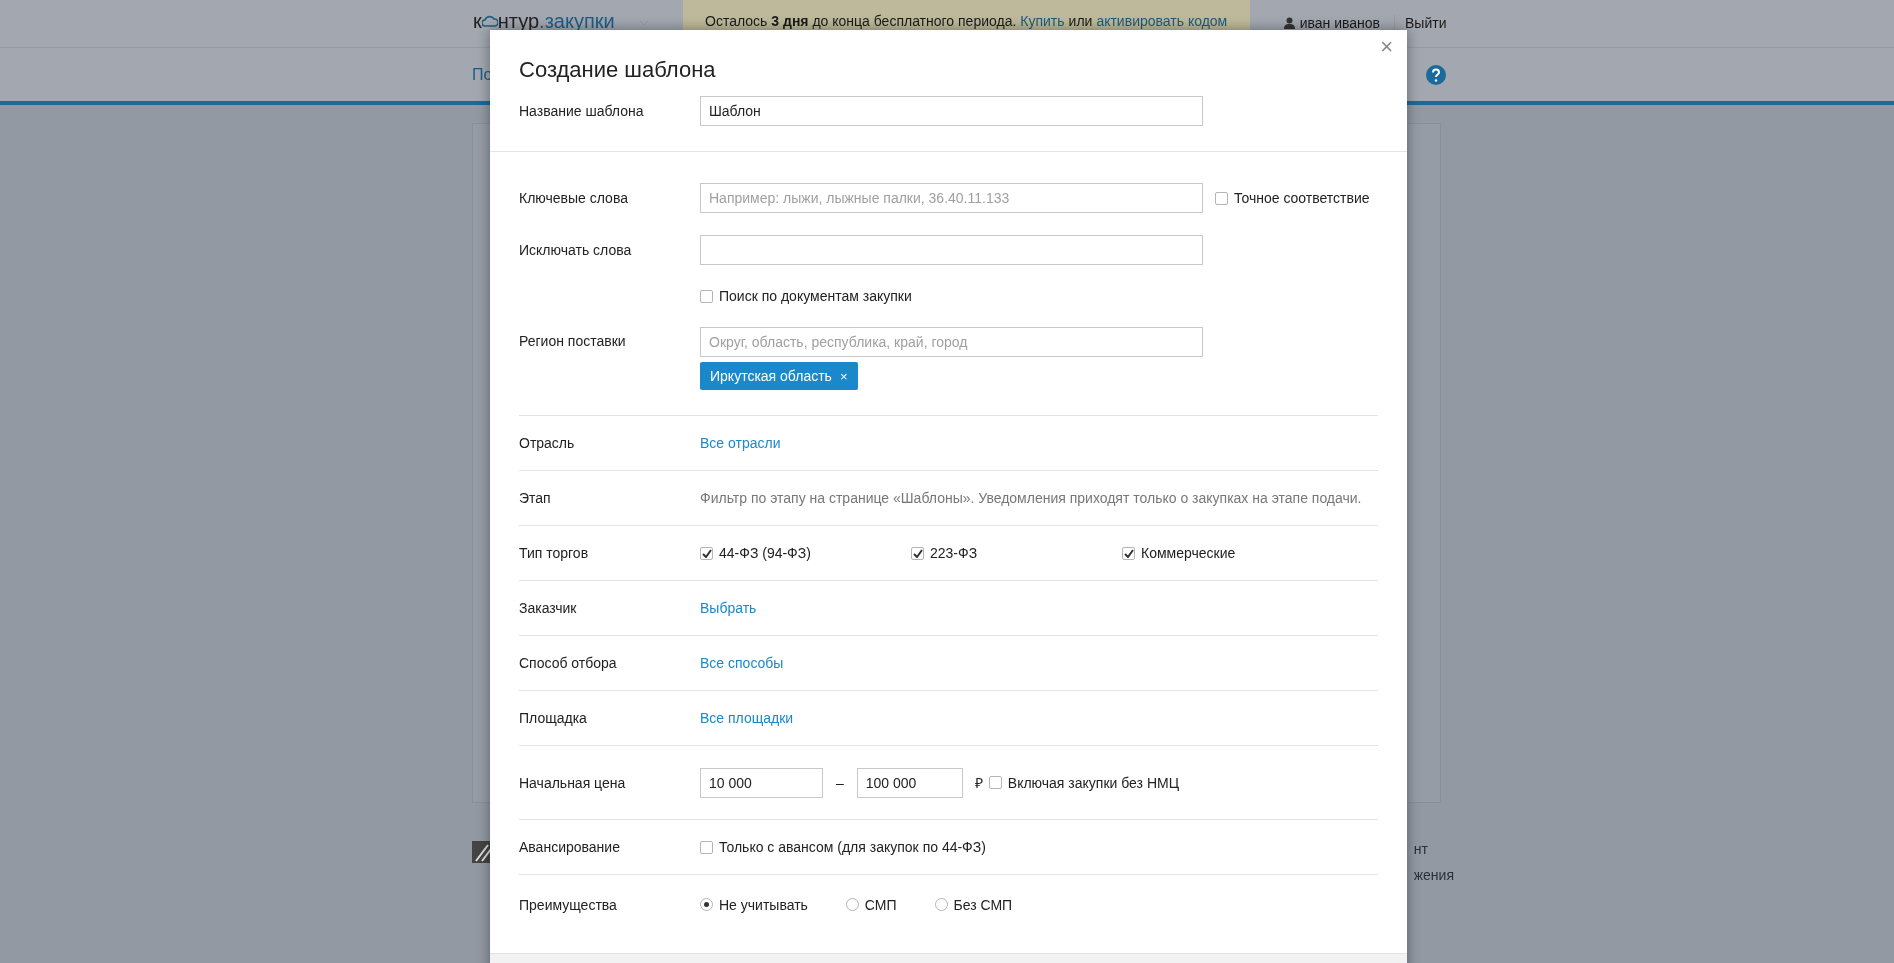 The image size is (1894, 963). What do you see at coordinates (1421, 849) in the screenshot?
I see `footer-text: нт` at bounding box center [1421, 849].